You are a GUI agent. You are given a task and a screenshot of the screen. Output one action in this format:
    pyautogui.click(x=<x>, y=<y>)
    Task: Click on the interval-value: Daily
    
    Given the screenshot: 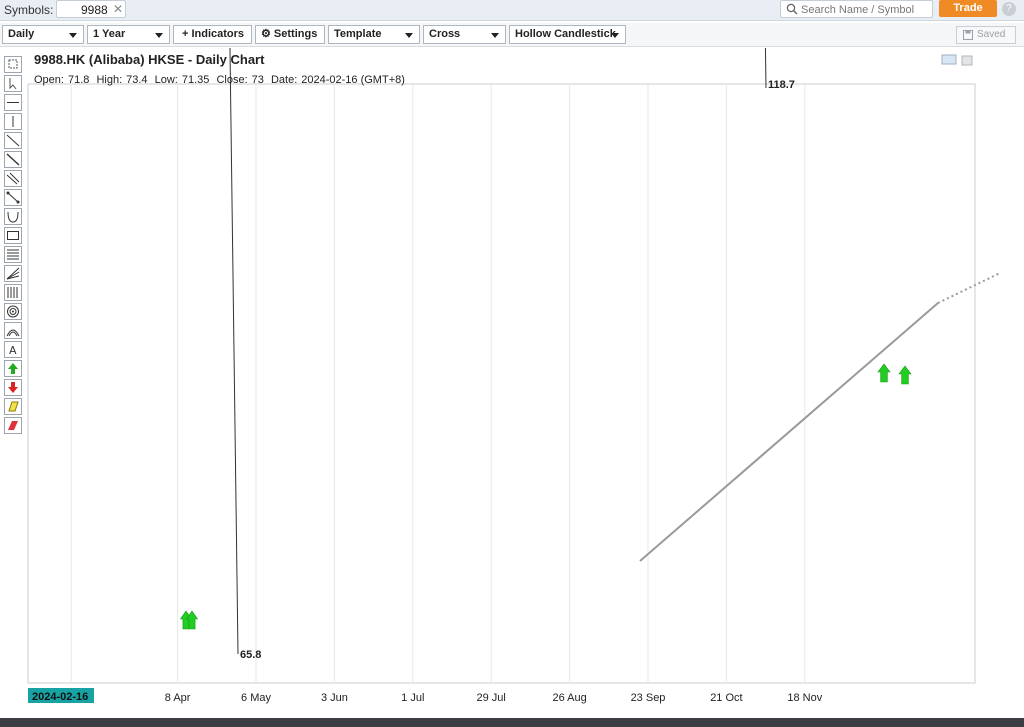 What is the action you would take?
    pyautogui.click(x=21, y=34)
    